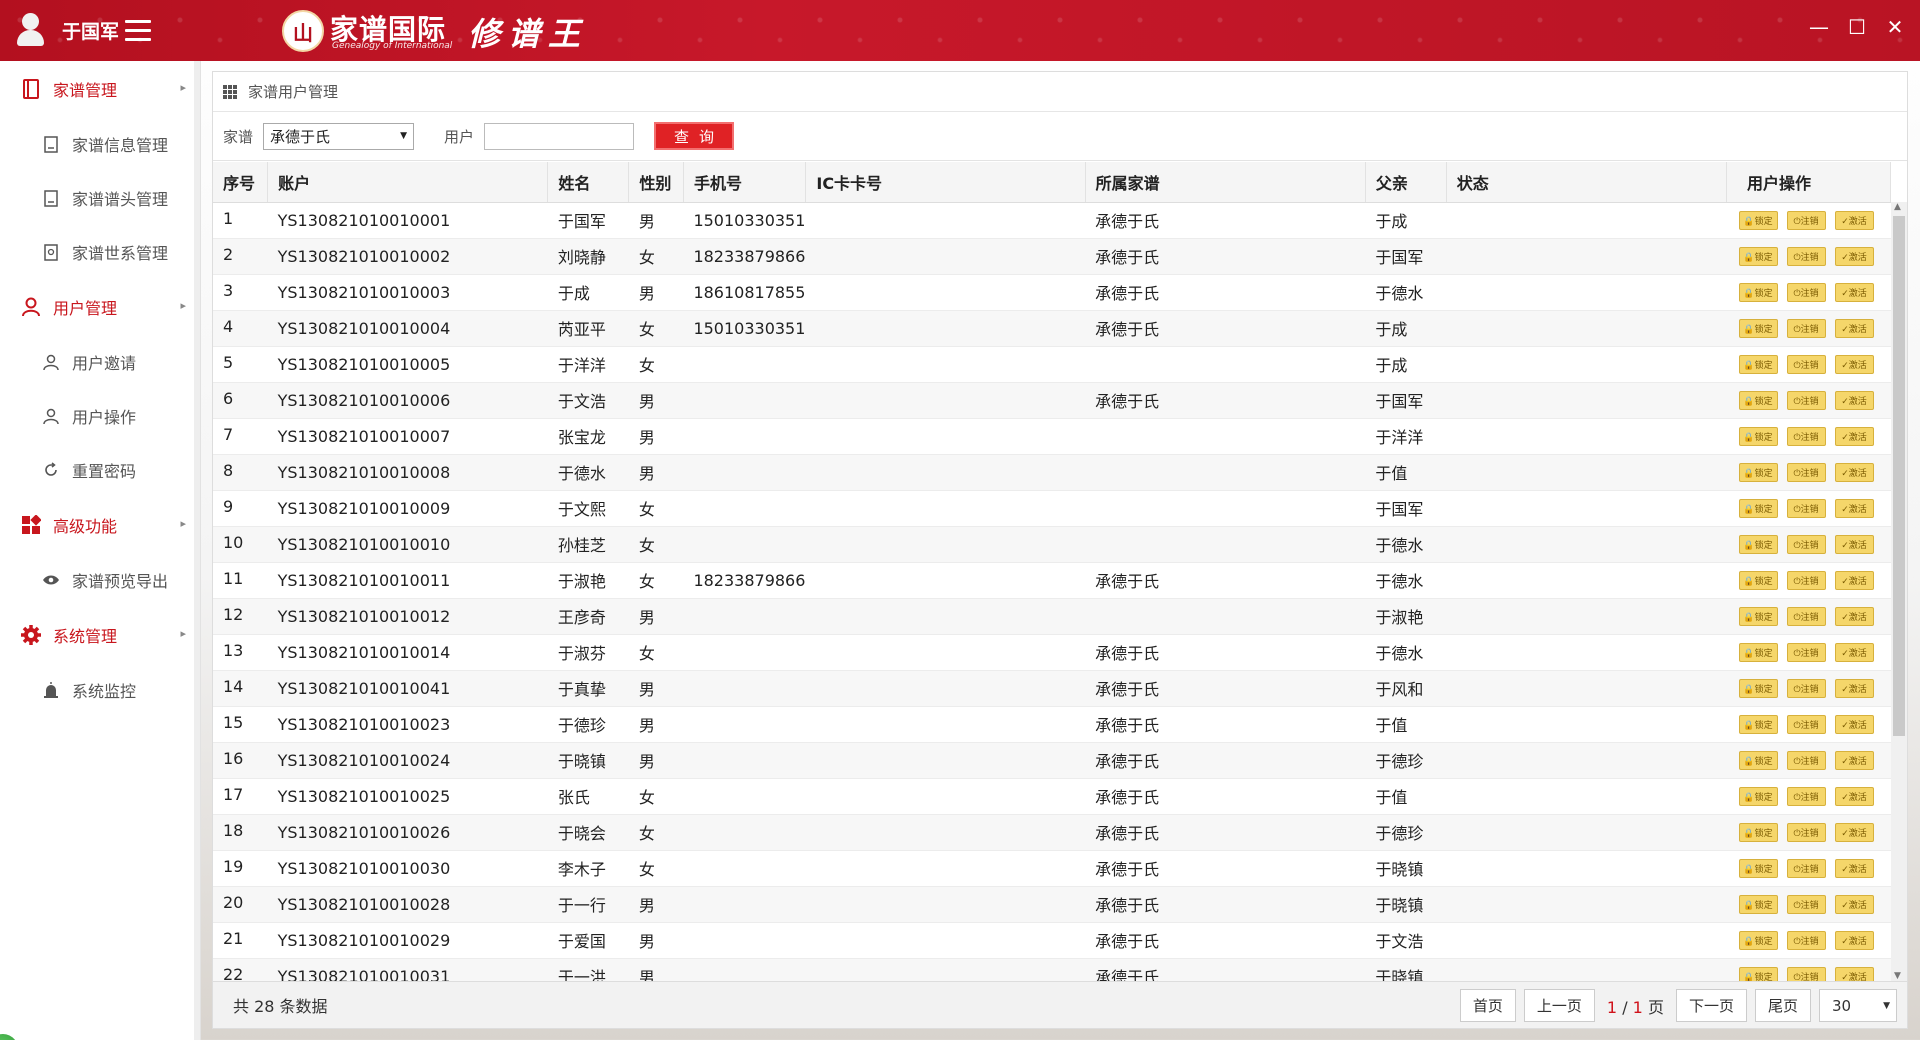  I want to click on sidebar-item-family-header: 家谱谱头管理, so click(100, 198).